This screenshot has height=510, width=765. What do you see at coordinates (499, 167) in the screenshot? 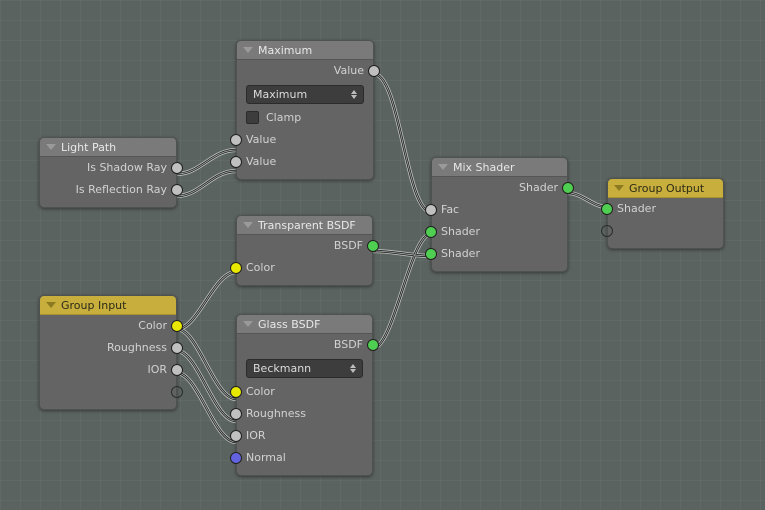
I see `node-header-mix-shader: Mix Shader` at bounding box center [499, 167].